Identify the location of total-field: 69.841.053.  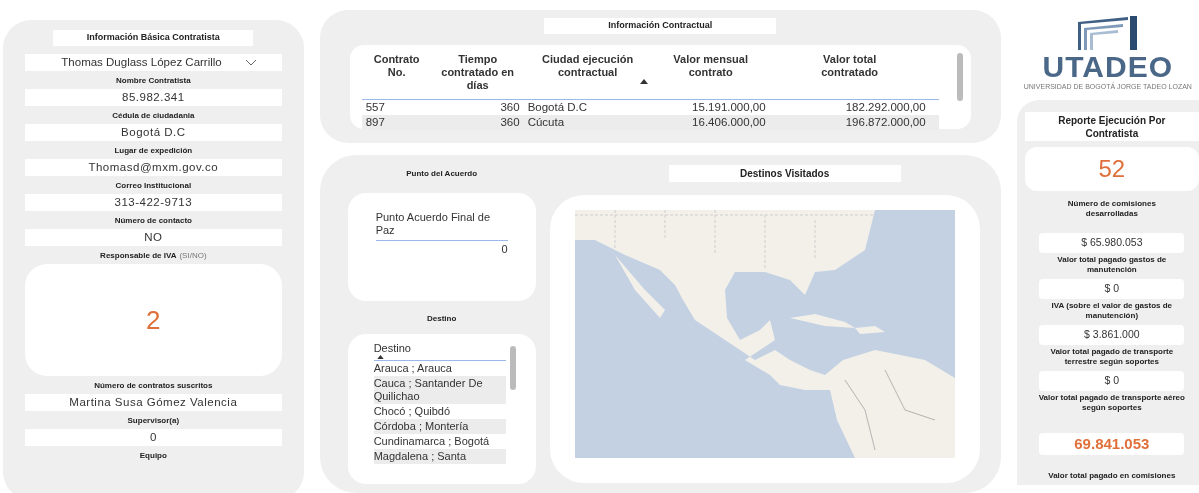
(1112, 443).